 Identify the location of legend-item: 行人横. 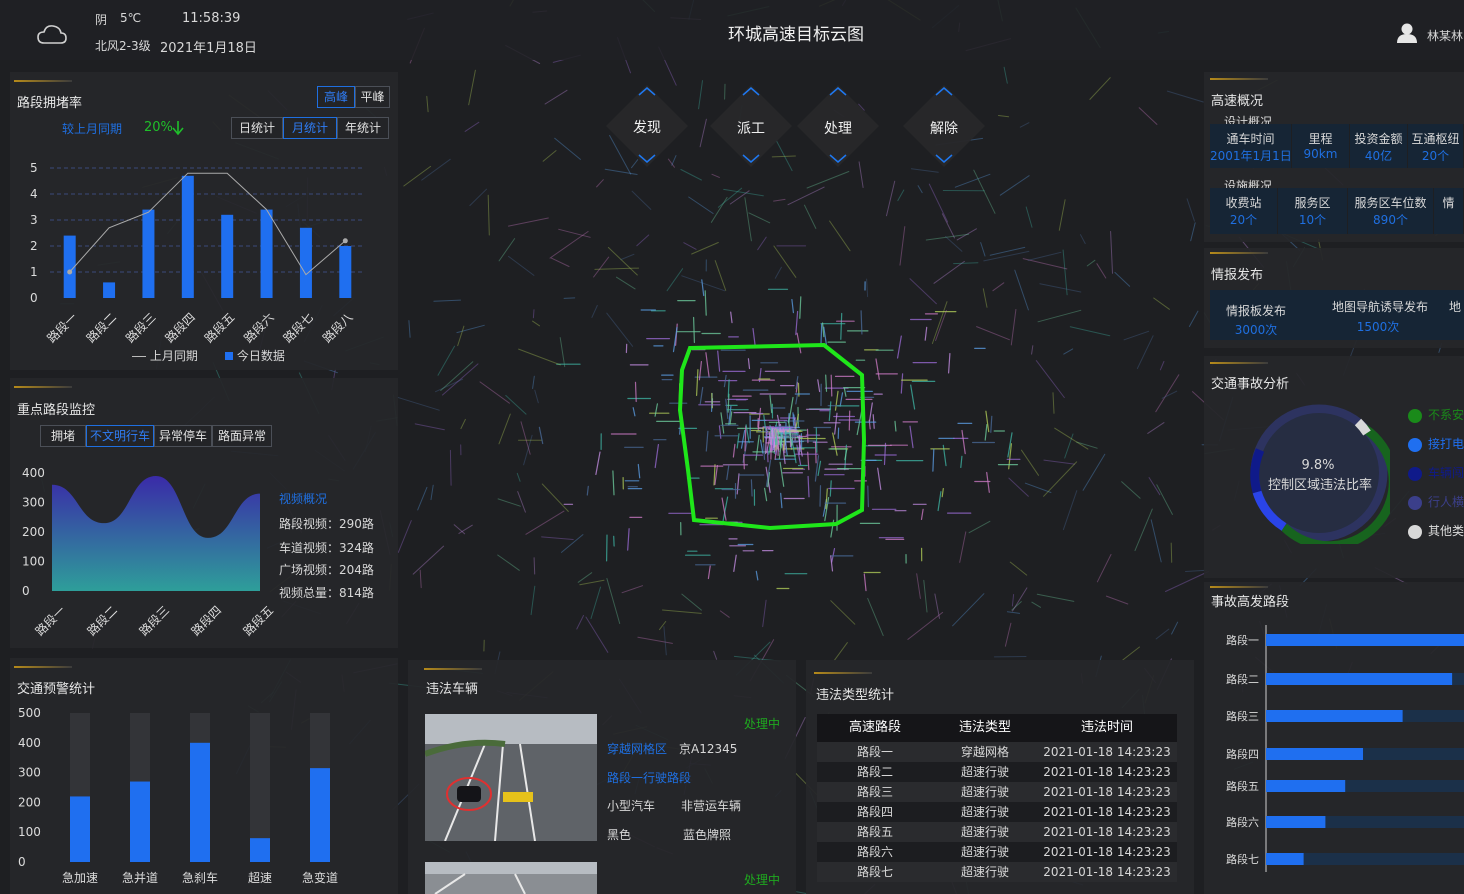
(1436, 501).